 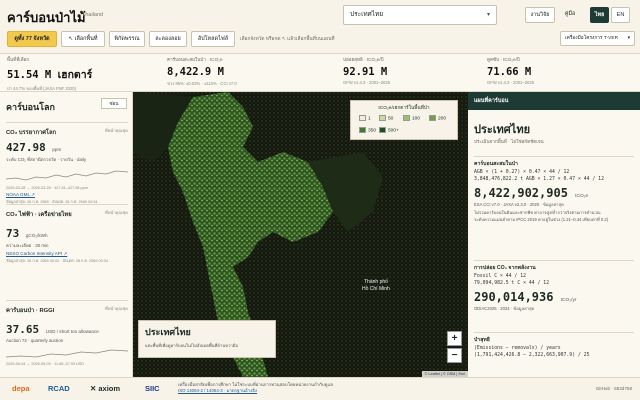 What do you see at coordinates (420, 15) in the screenshot?
I see `region-select: ประเทศไทย ▾` at bounding box center [420, 15].